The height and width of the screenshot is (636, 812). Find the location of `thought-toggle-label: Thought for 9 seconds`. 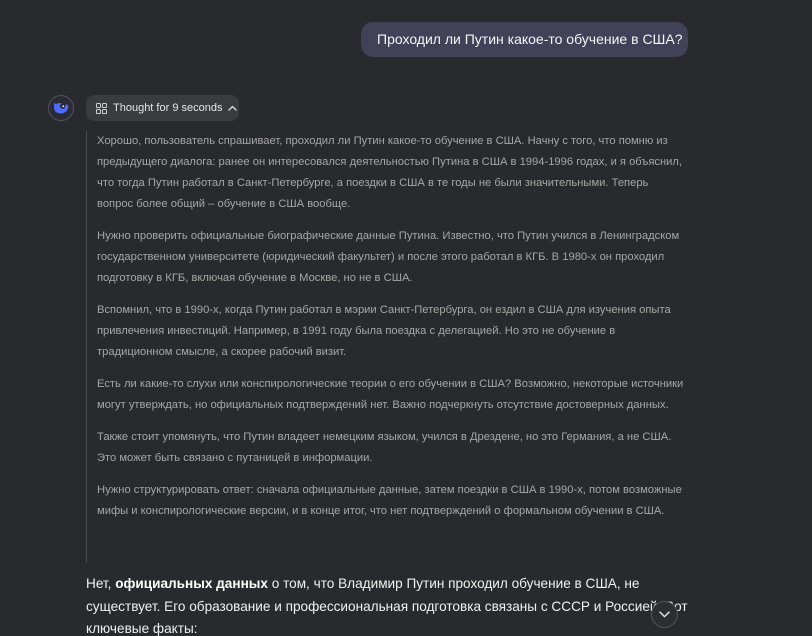

thought-toggle-label: Thought for 9 seconds is located at coordinates (168, 108).